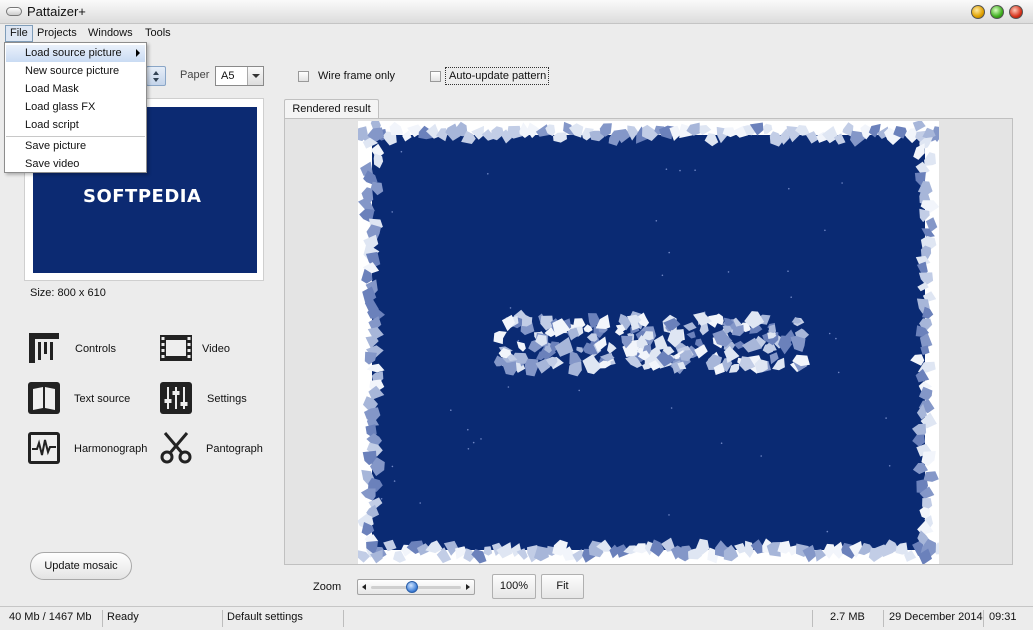  Describe the element at coordinates (468, 587) in the screenshot. I see `zoom-right-arrow-icon` at that location.